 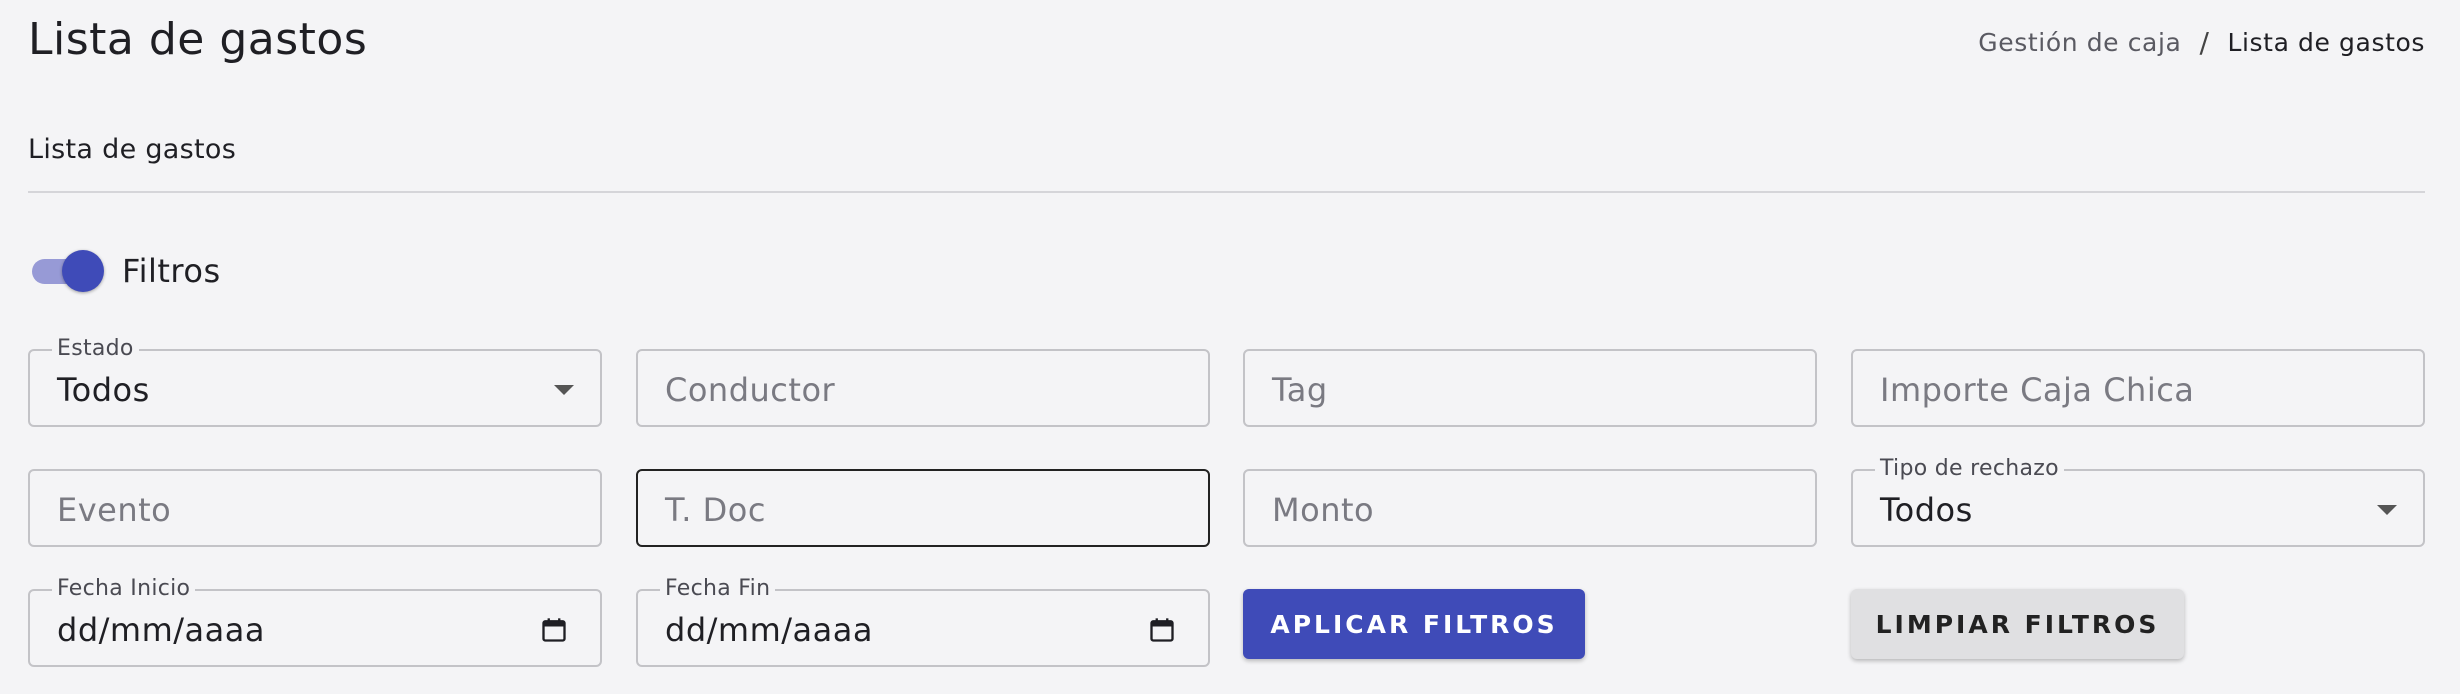 What do you see at coordinates (124, 589) in the screenshot?
I see `fecha-inicio-label: Fecha Inicio` at bounding box center [124, 589].